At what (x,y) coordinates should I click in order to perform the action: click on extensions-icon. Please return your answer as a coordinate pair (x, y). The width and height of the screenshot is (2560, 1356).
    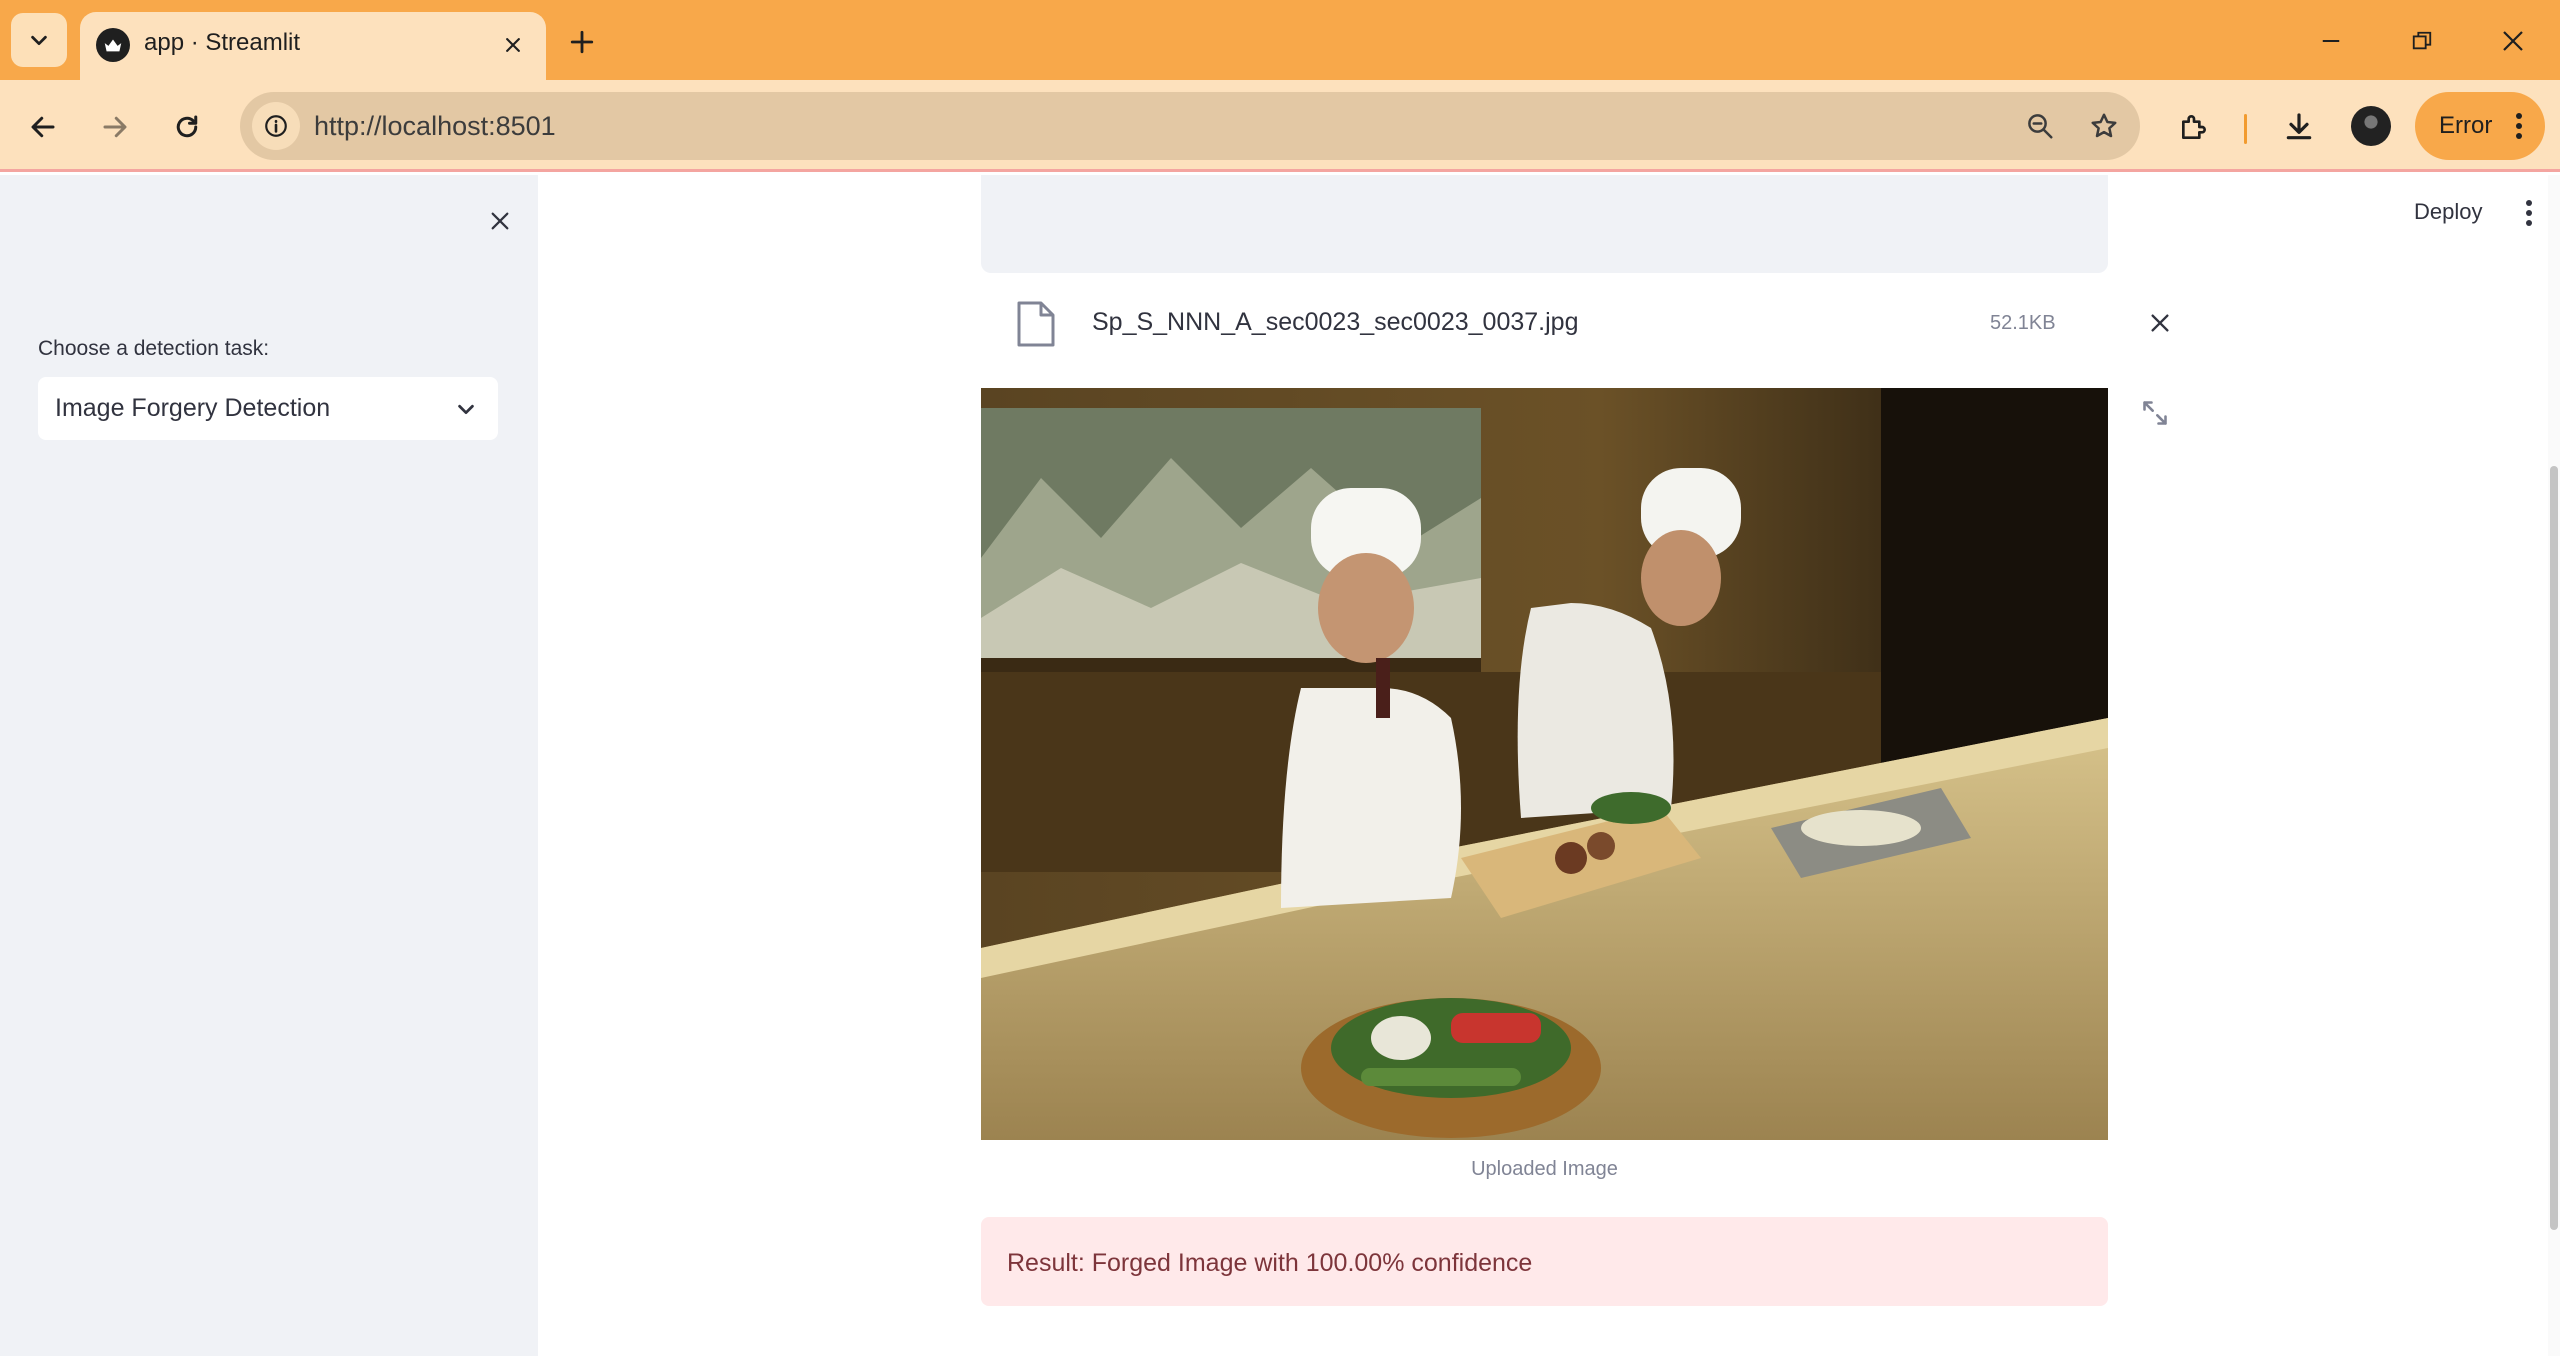
    Looking at the image, I should click on (2194, 127).